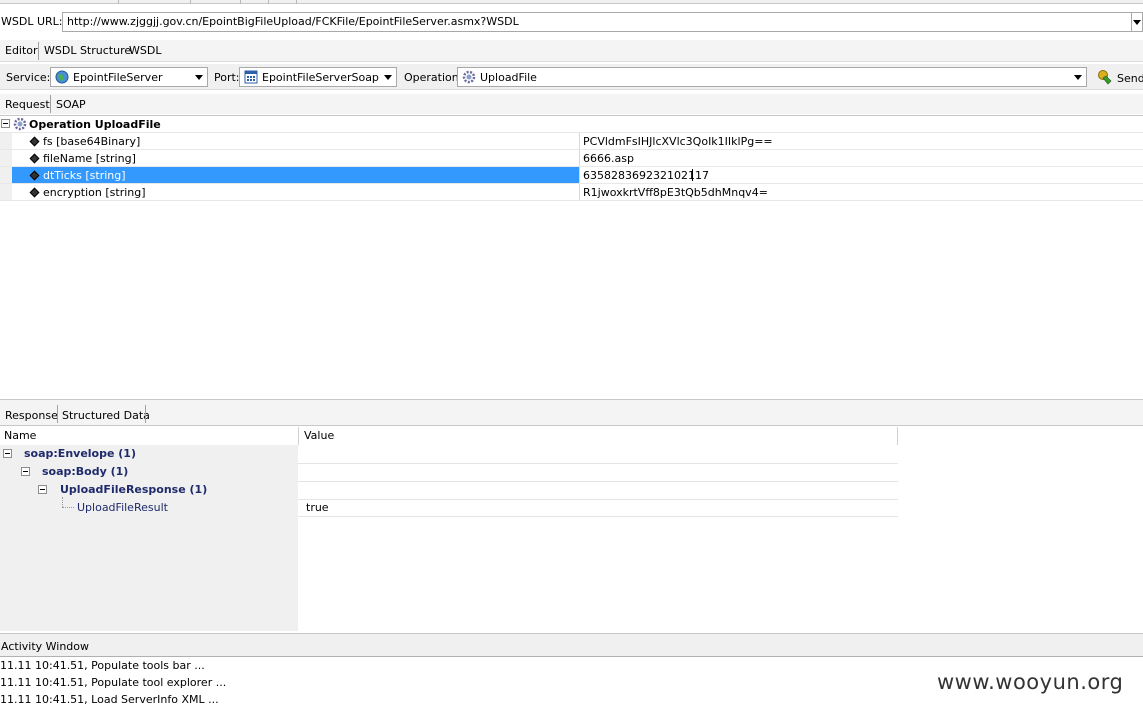  Describe the element at coordinates (94, 192) in the screenshot. I see `param-name: encryption [string]` at that location.